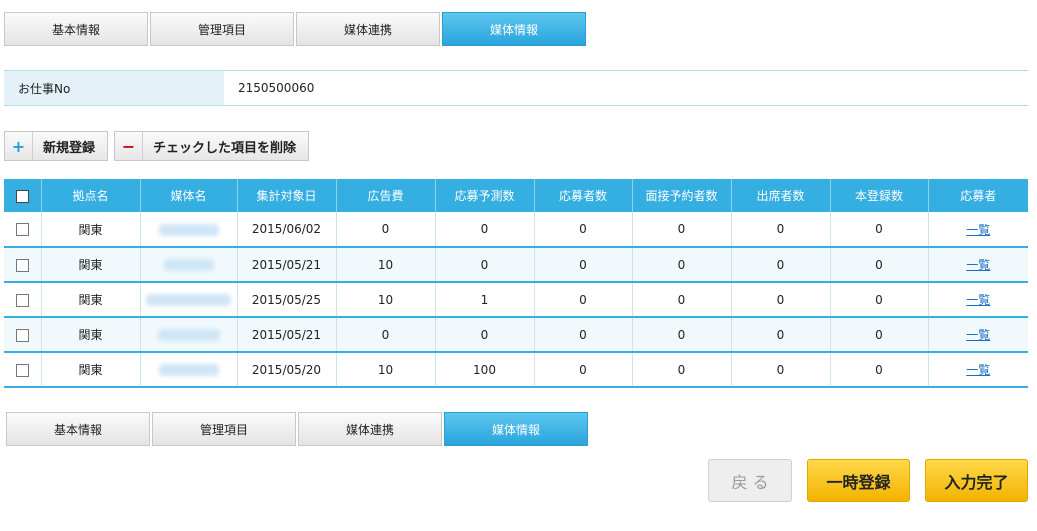 The width and height of the screenshot is (1037, 531). I want to click on date-cell: 2015/06/02, so click(287, 230).